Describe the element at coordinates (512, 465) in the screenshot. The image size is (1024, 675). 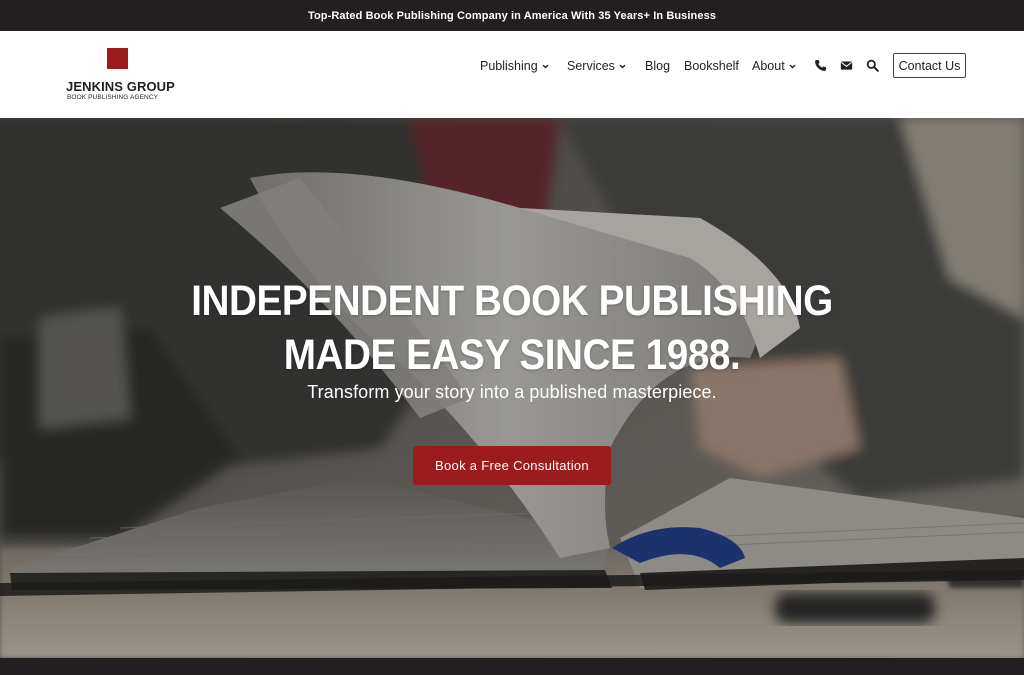
I see `book-consultation-button: Book a Free Consultation` at that location.